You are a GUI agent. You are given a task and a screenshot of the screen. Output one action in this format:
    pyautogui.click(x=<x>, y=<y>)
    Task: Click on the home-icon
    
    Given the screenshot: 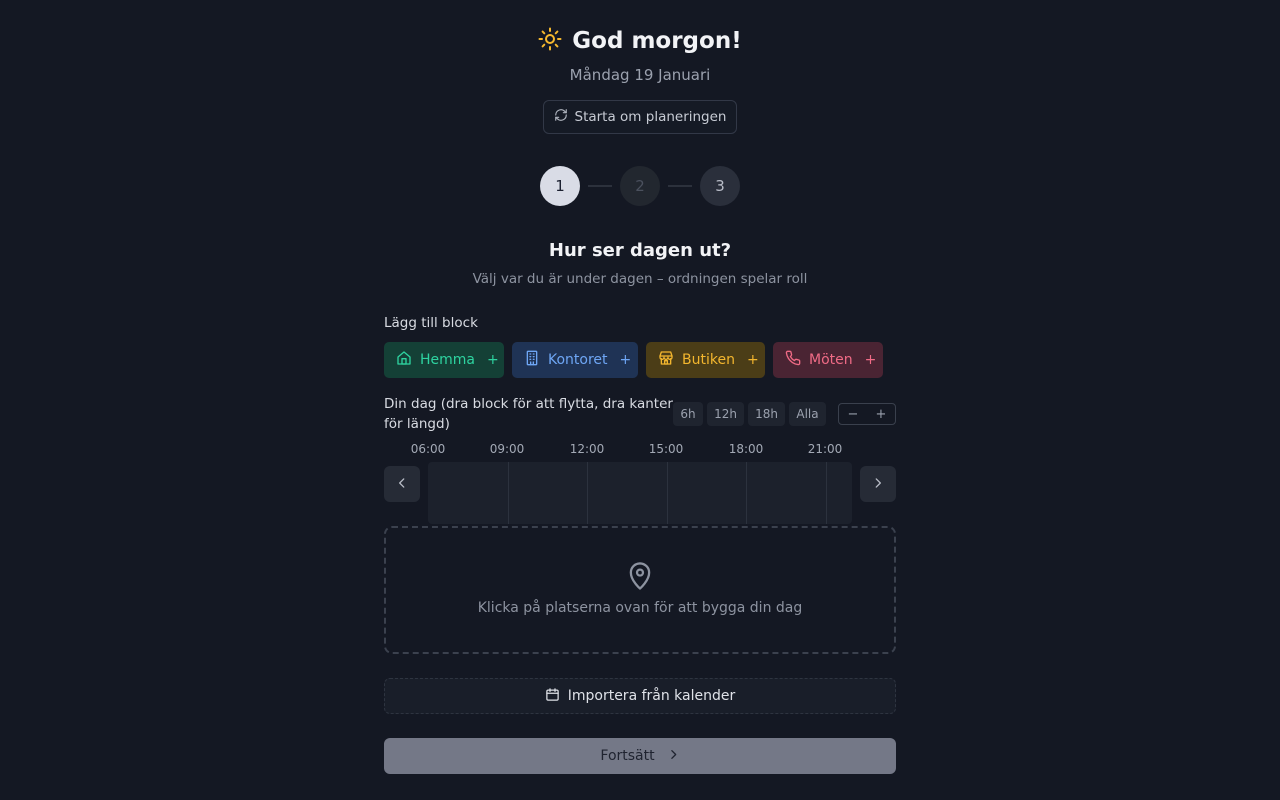 What is the action you would take?
    pyautogui.click(x=404, y=360)
    